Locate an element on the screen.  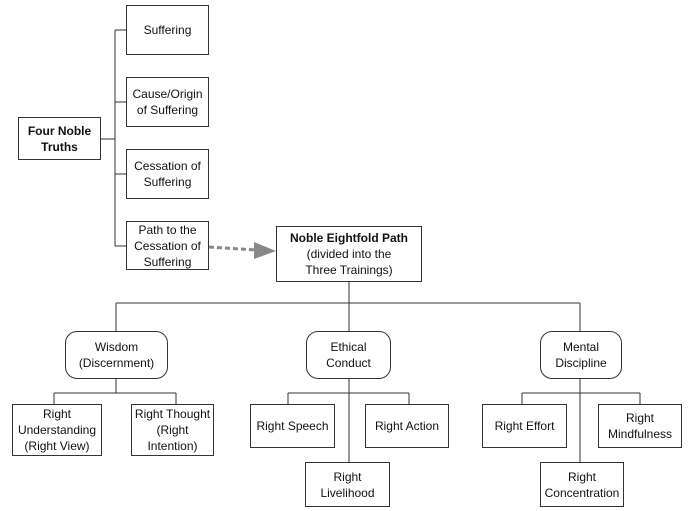
right-concentration: Right Concentration is located at coordinates (582, 484).